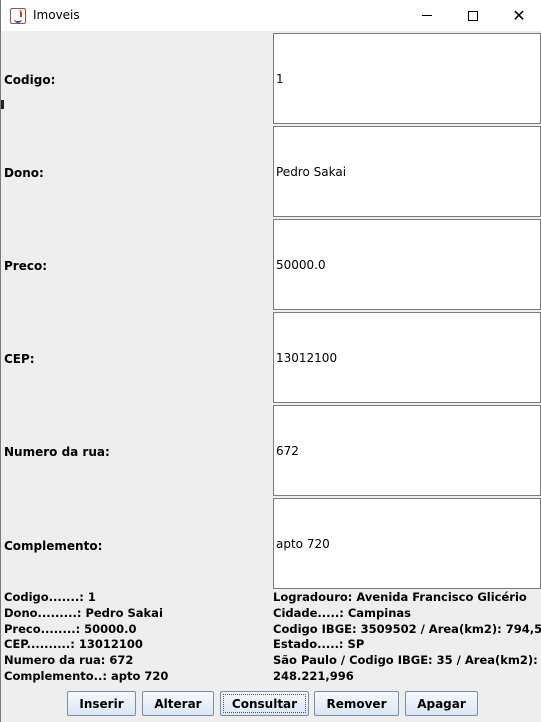 This screenshot has width=541, height=722. What do you see at coordinates (313, 675) in the screenshot?
I see `summary-estado-area: 248.221,996` at bounding box center [313, 675].